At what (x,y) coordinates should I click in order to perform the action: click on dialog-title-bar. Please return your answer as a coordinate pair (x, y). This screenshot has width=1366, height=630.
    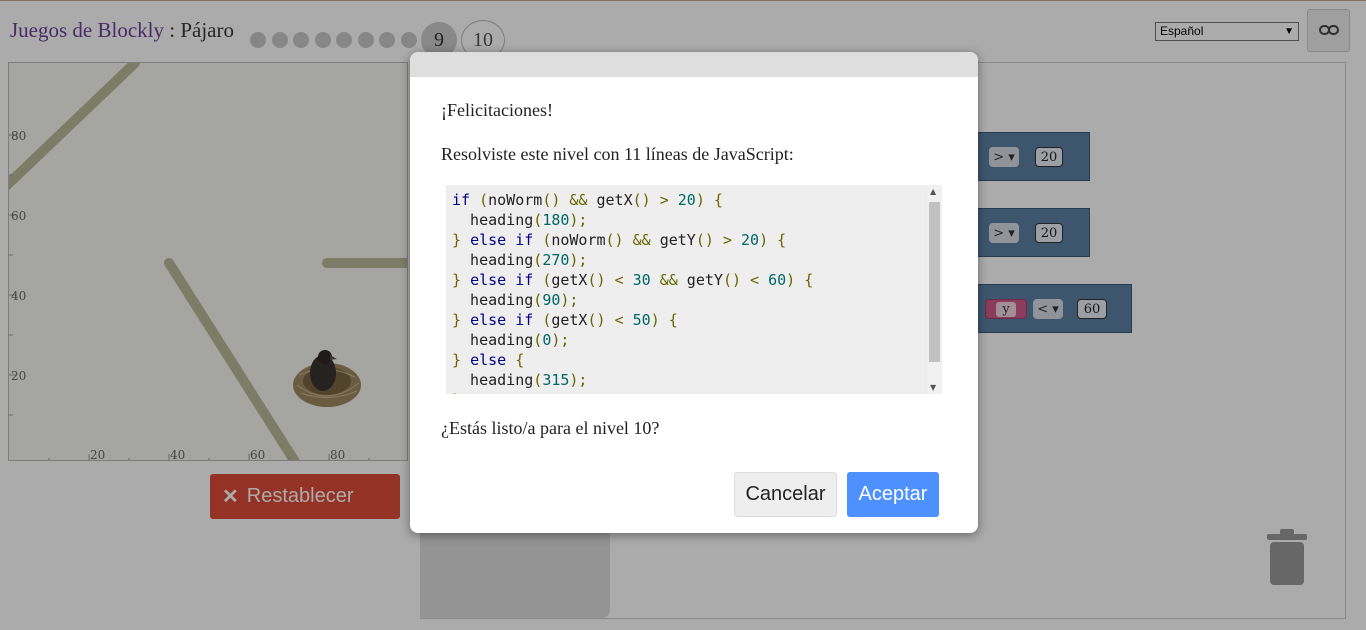
    Looking at the image, I should click on (694, 64).